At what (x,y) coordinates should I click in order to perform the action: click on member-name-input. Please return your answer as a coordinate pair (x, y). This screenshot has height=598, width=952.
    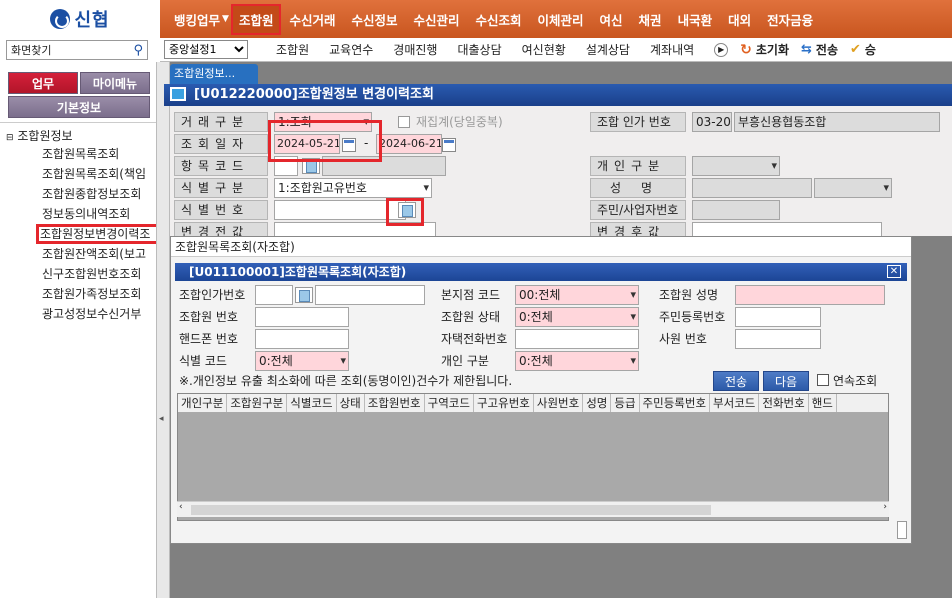
    Looking at the image, I should click on (810, 295).